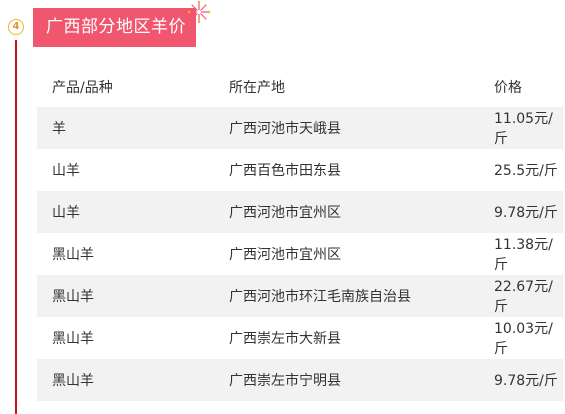 The height and width of the screenshot is (414, 565). What do you see at coordinates (285, 381) in the screenshot?
I see `origin-cell: 广西崇左市宁明县` at bounding box center [285, 381].